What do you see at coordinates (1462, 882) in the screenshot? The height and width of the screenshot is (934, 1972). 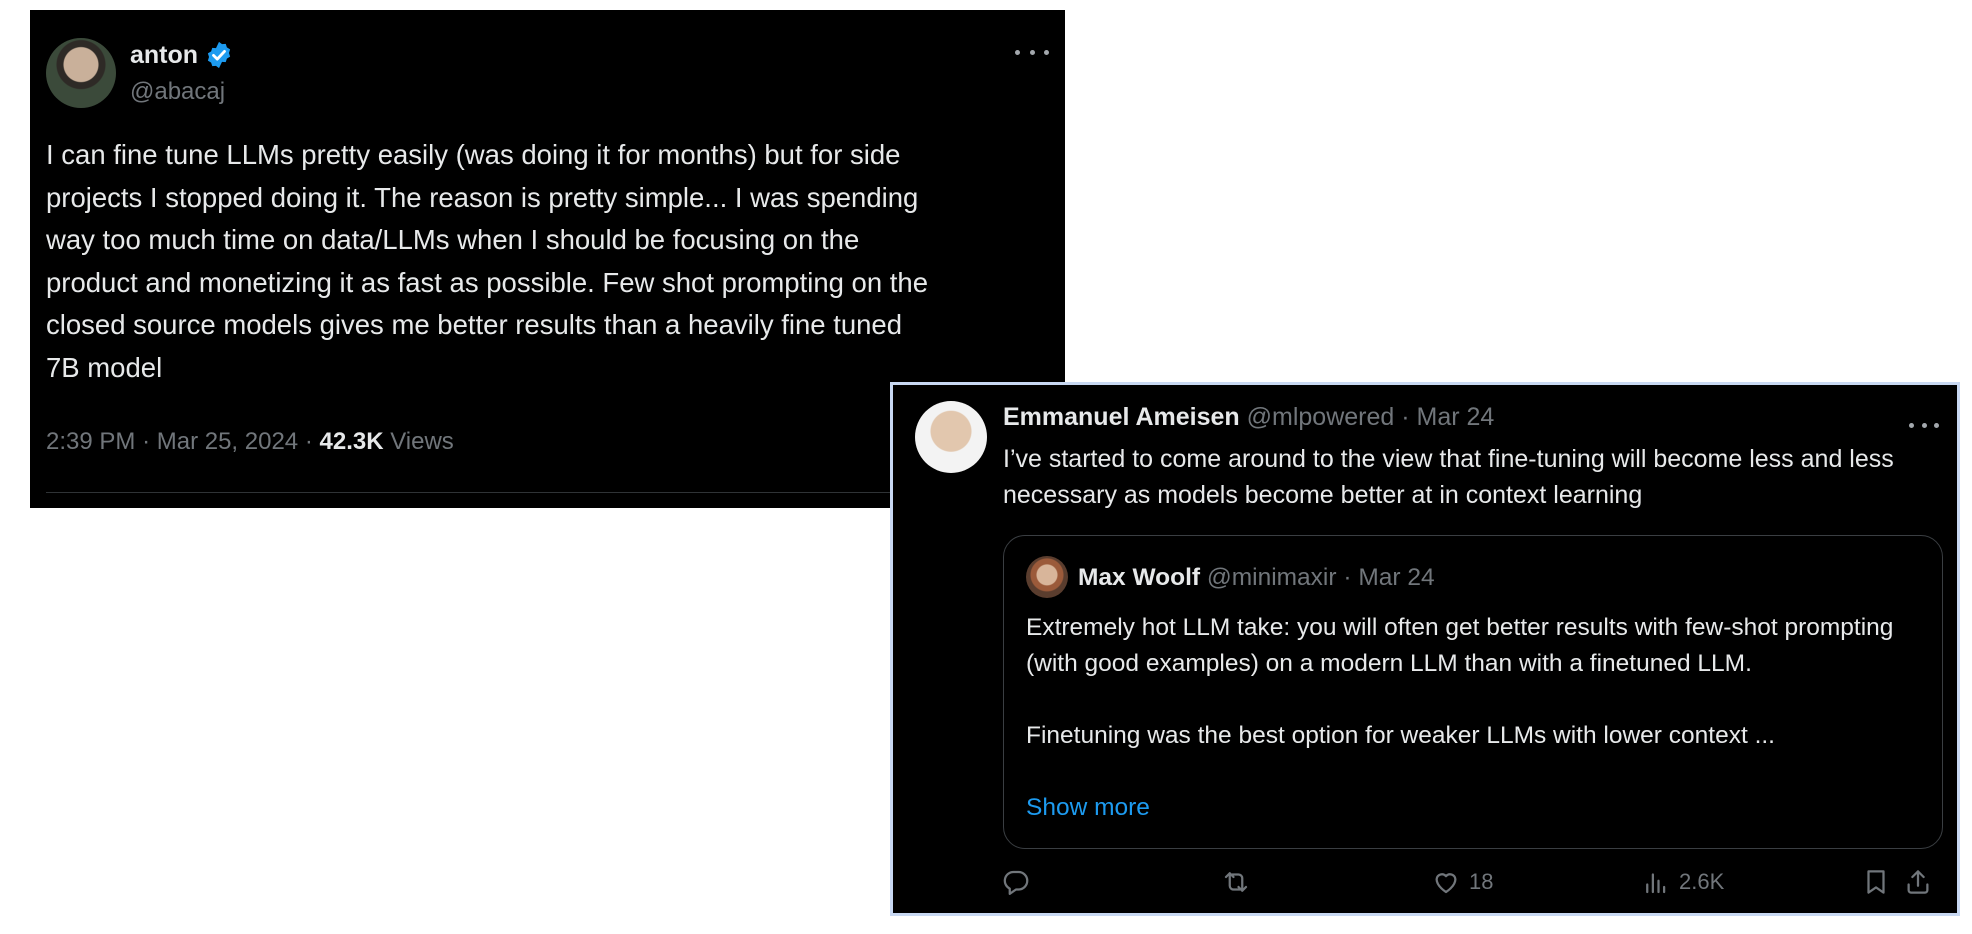 I see `like-button: 18` at bounding box center [1462, 882].